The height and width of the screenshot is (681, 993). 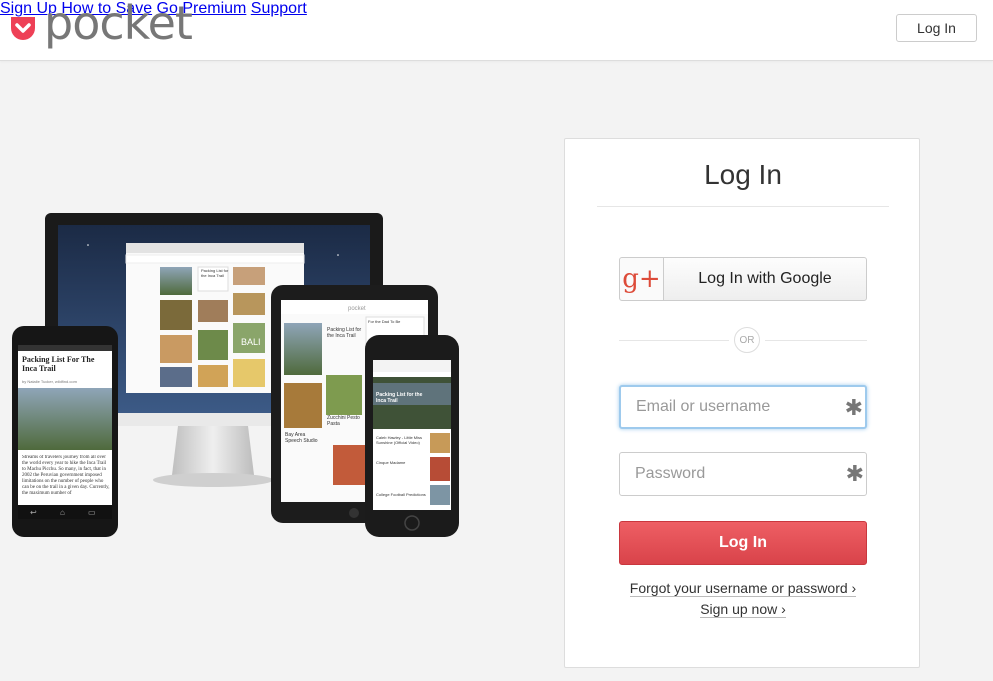 I want to click on pocket-logo: pocket, so click(x=100, y=28).